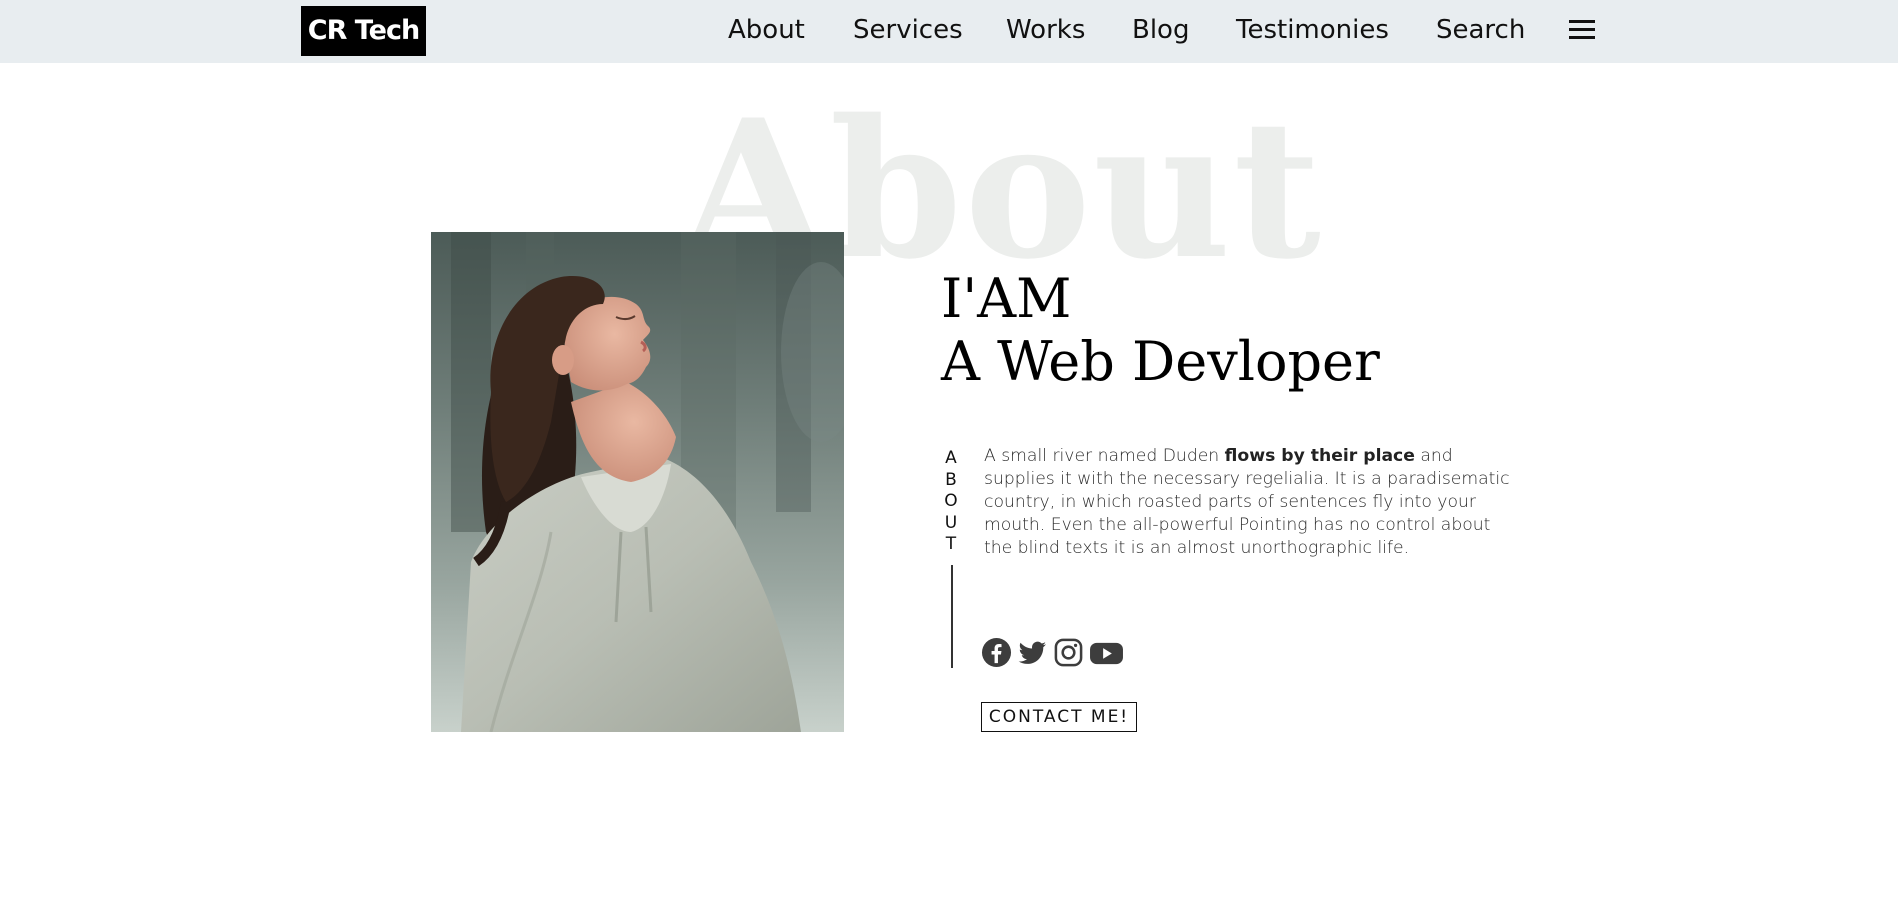 The width and height of the screenshot is (1898, 900). What do you see at coordinates (1006, 298) in the screenshot?
I see `heading-line-1: I'AM` at bounding box center [1006, 298].